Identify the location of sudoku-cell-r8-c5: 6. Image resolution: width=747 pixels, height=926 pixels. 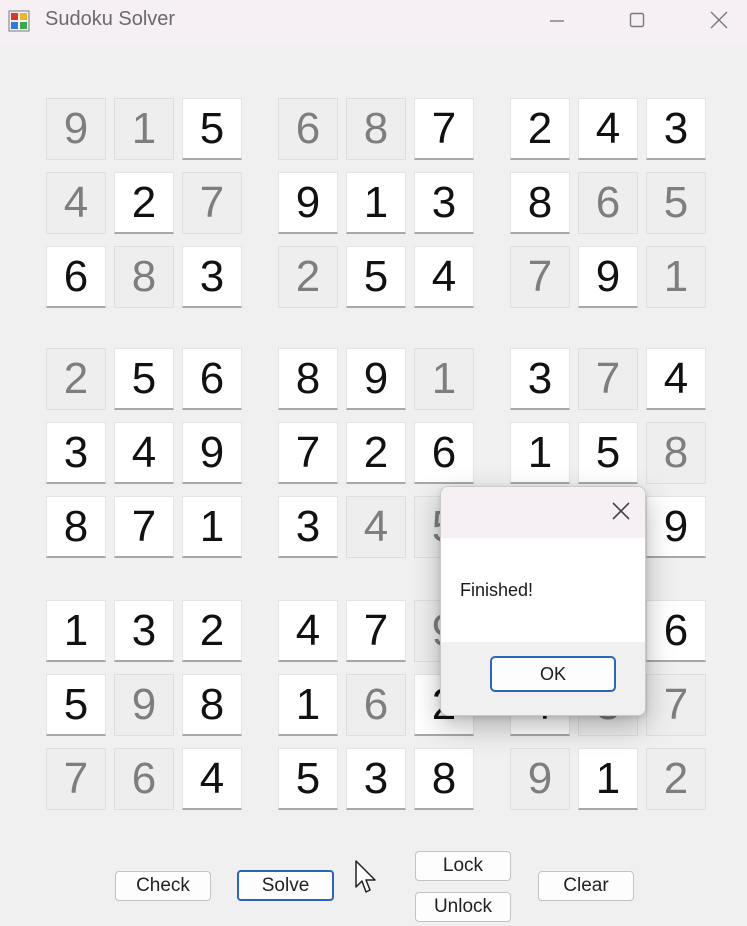
(376, 705).